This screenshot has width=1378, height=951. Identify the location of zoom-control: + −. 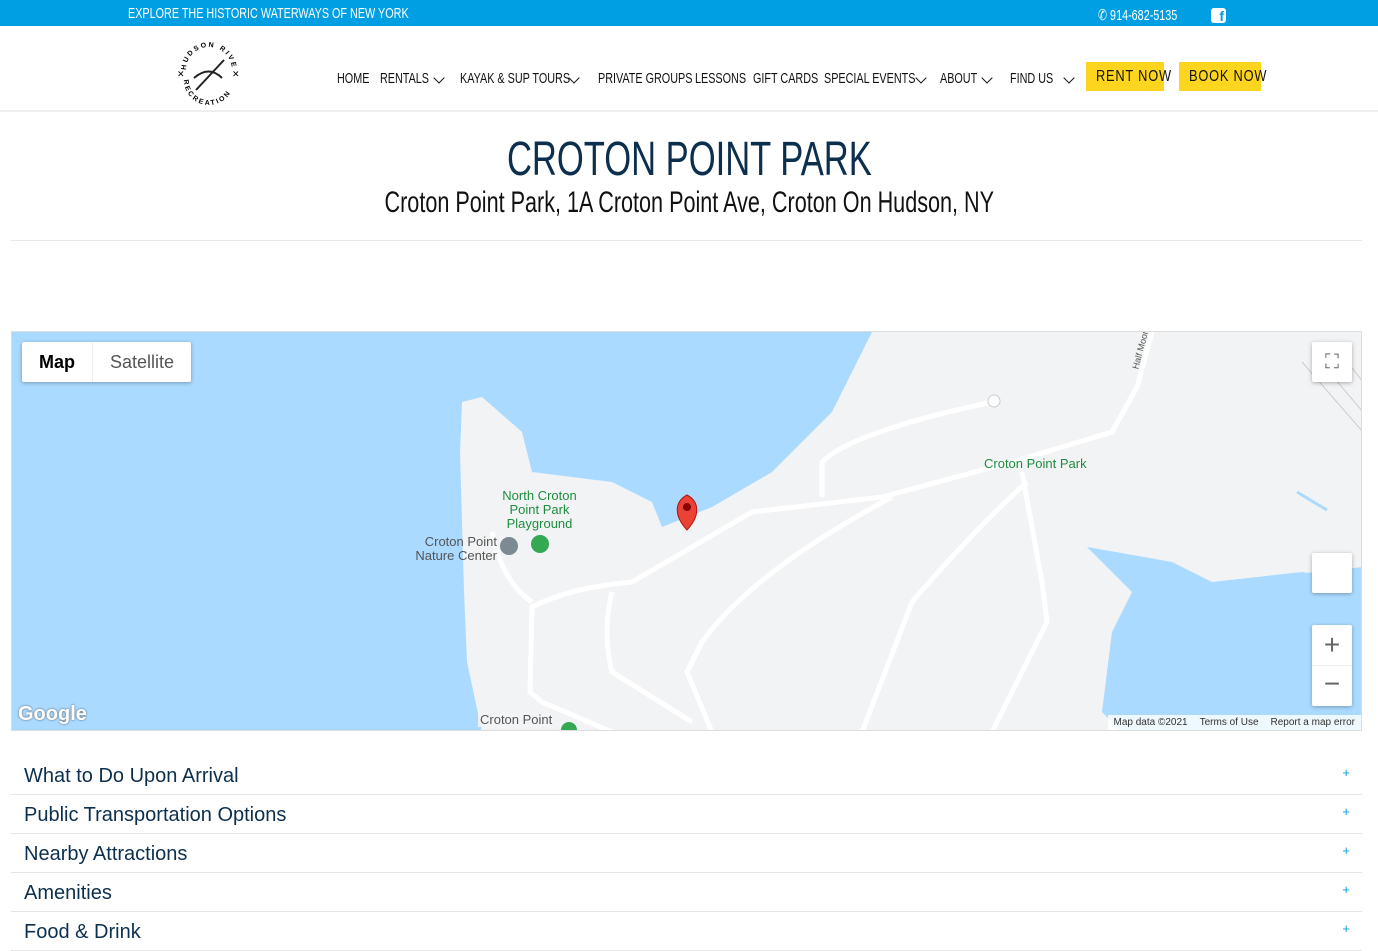
(1332, 665).